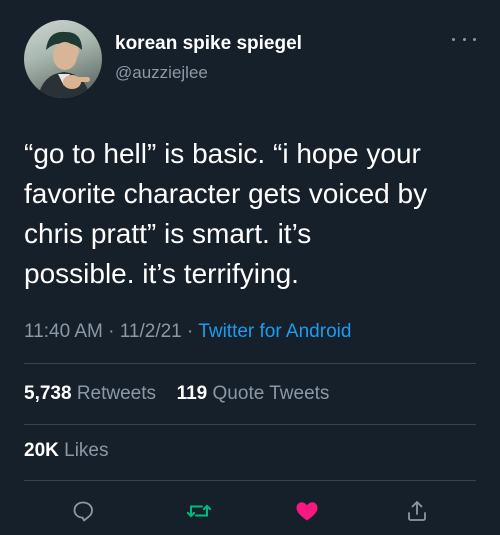 The width and height of the screenshot is (500, 535). I want to click on quote-tweets-link: 119 Quote Tweets, so click(253, 393).